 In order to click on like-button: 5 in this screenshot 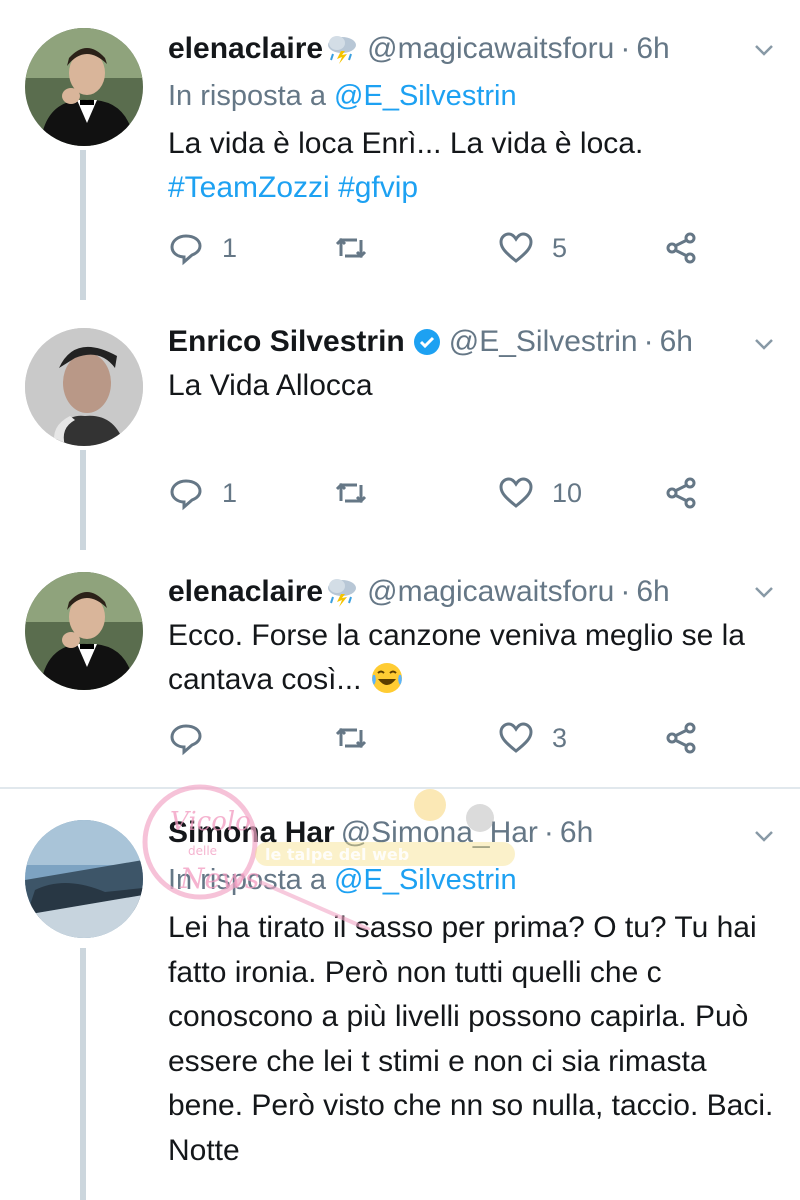, I will do `click(532, 248)`.